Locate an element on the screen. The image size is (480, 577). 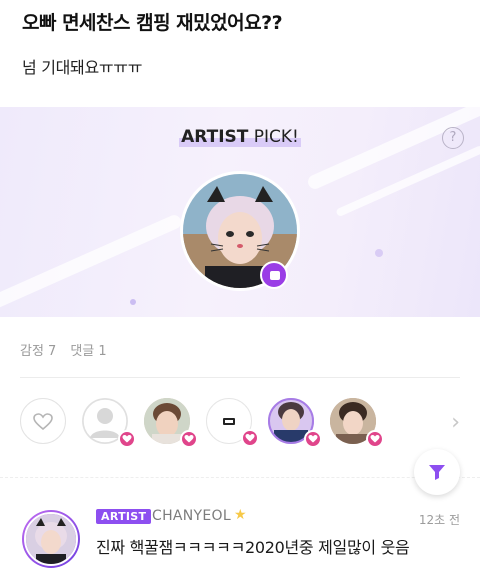
comment-count: 댓글 1 is located at coordinates (88, 351).